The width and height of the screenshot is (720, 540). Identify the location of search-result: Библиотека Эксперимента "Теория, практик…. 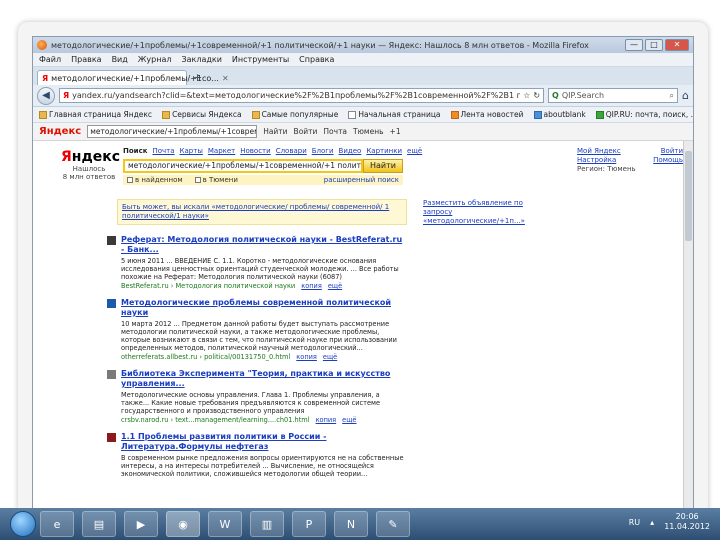
(257, 396).